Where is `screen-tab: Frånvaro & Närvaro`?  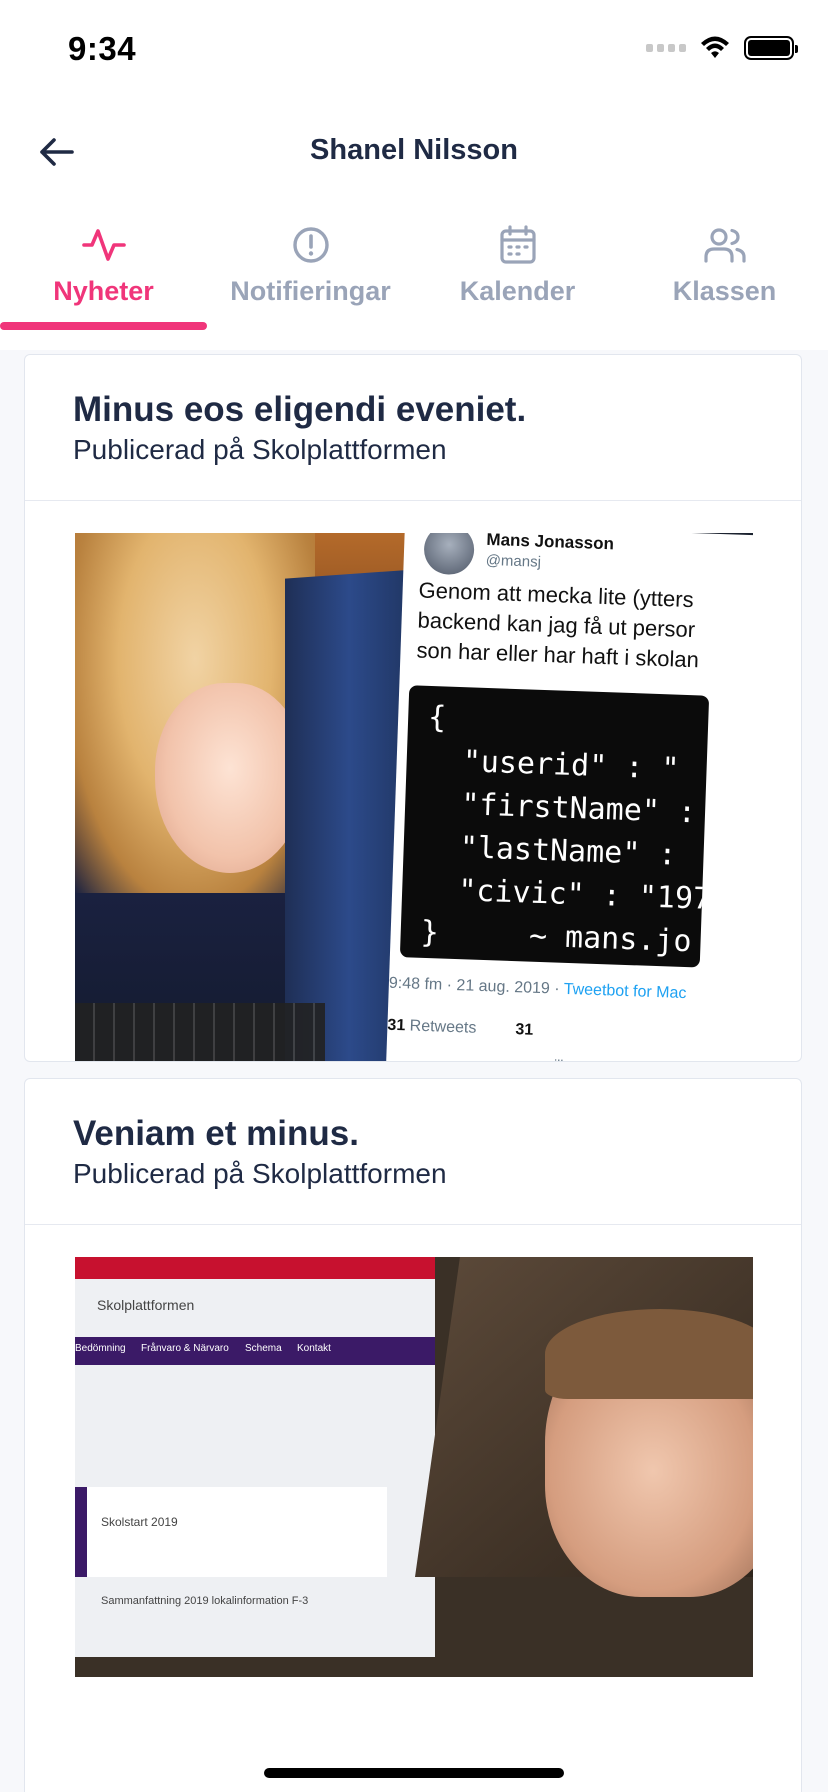
screen-tab: Frånvaro & Närvaro is located at coordinates (185, 1348).